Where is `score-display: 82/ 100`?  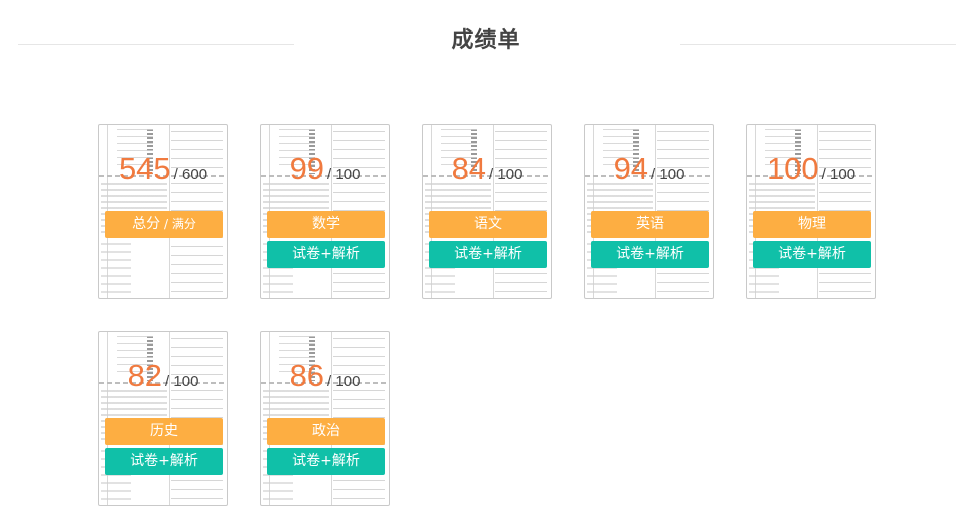 score-display: 82/ 100 is located at coordinates (163, 376).